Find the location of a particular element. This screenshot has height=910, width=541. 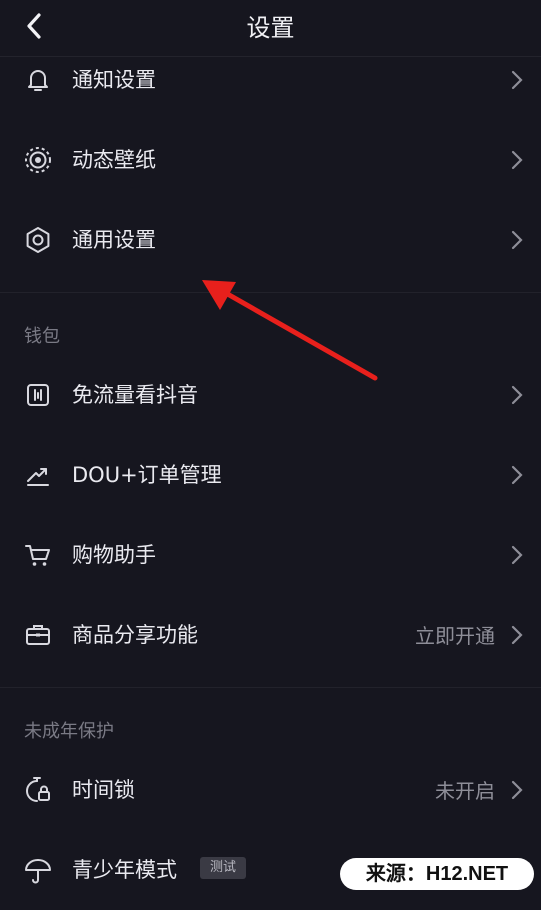

row-live-wallpaper: 动态壁纸 is located at coordinates (270, 160).